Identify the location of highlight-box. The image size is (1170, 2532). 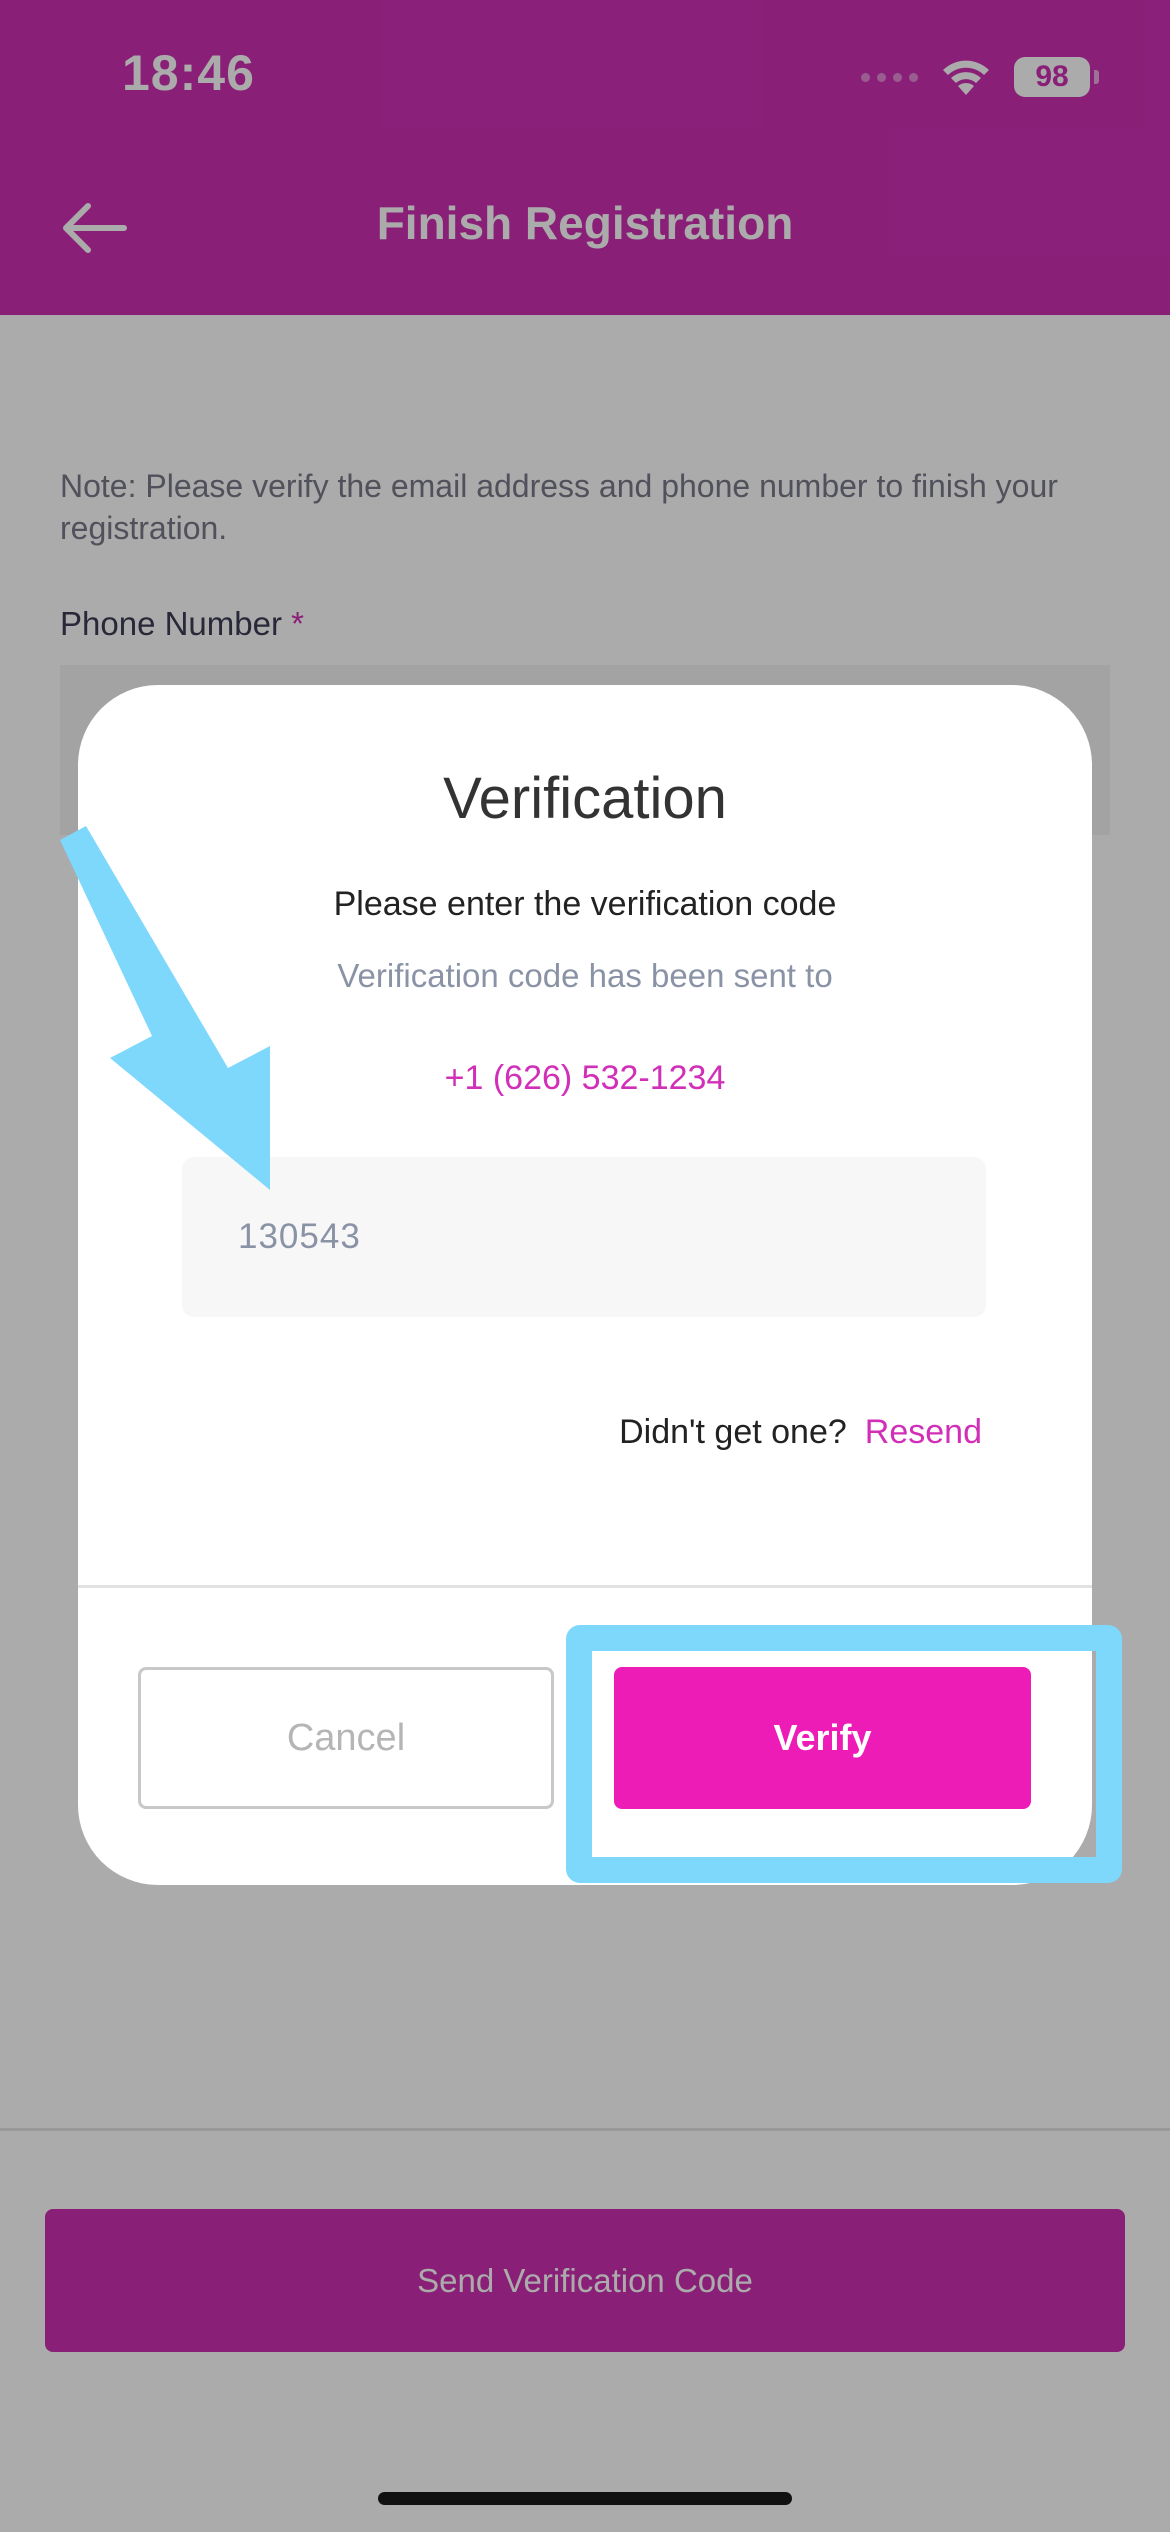
(844, 1754).